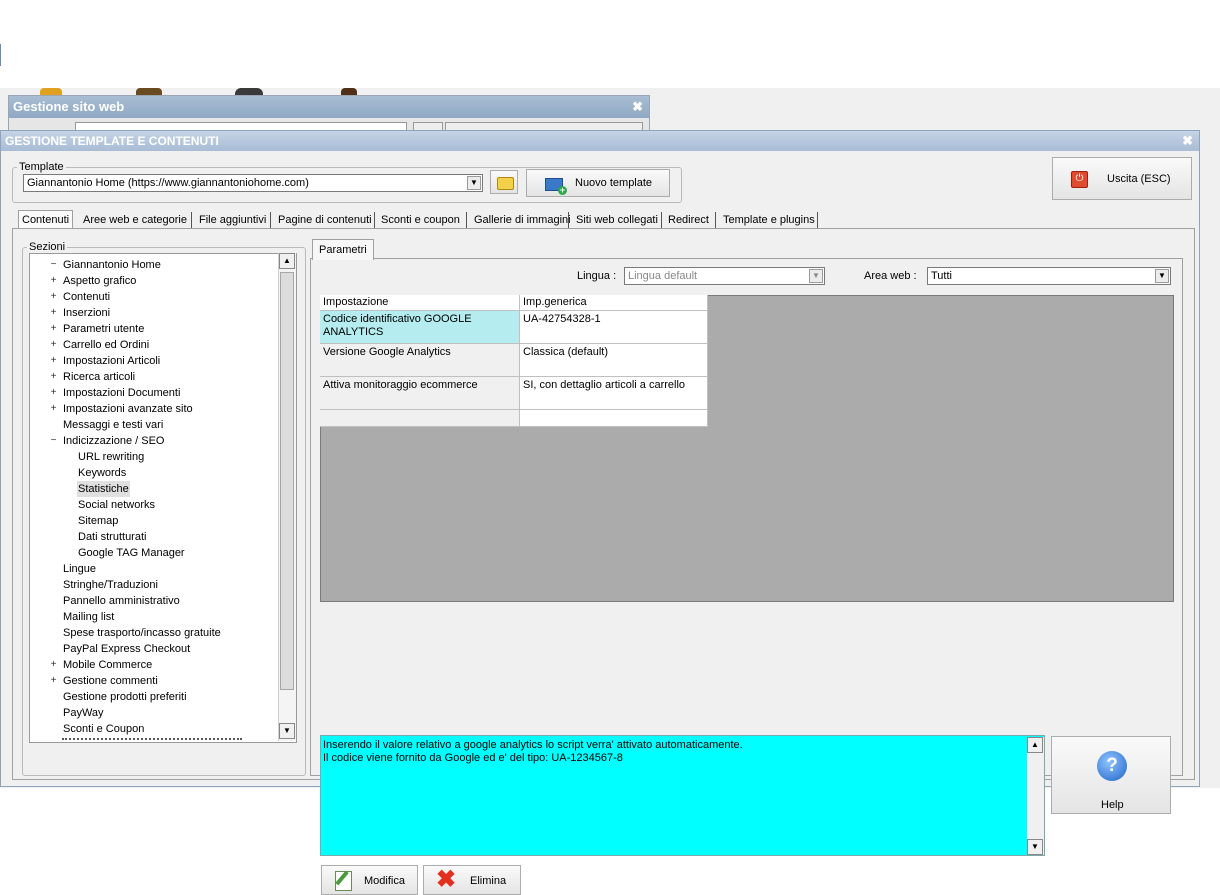 This screenshot has height=895, width=1220. I want to click on tree-item: Sconti e Coupon, so click(154, 729).